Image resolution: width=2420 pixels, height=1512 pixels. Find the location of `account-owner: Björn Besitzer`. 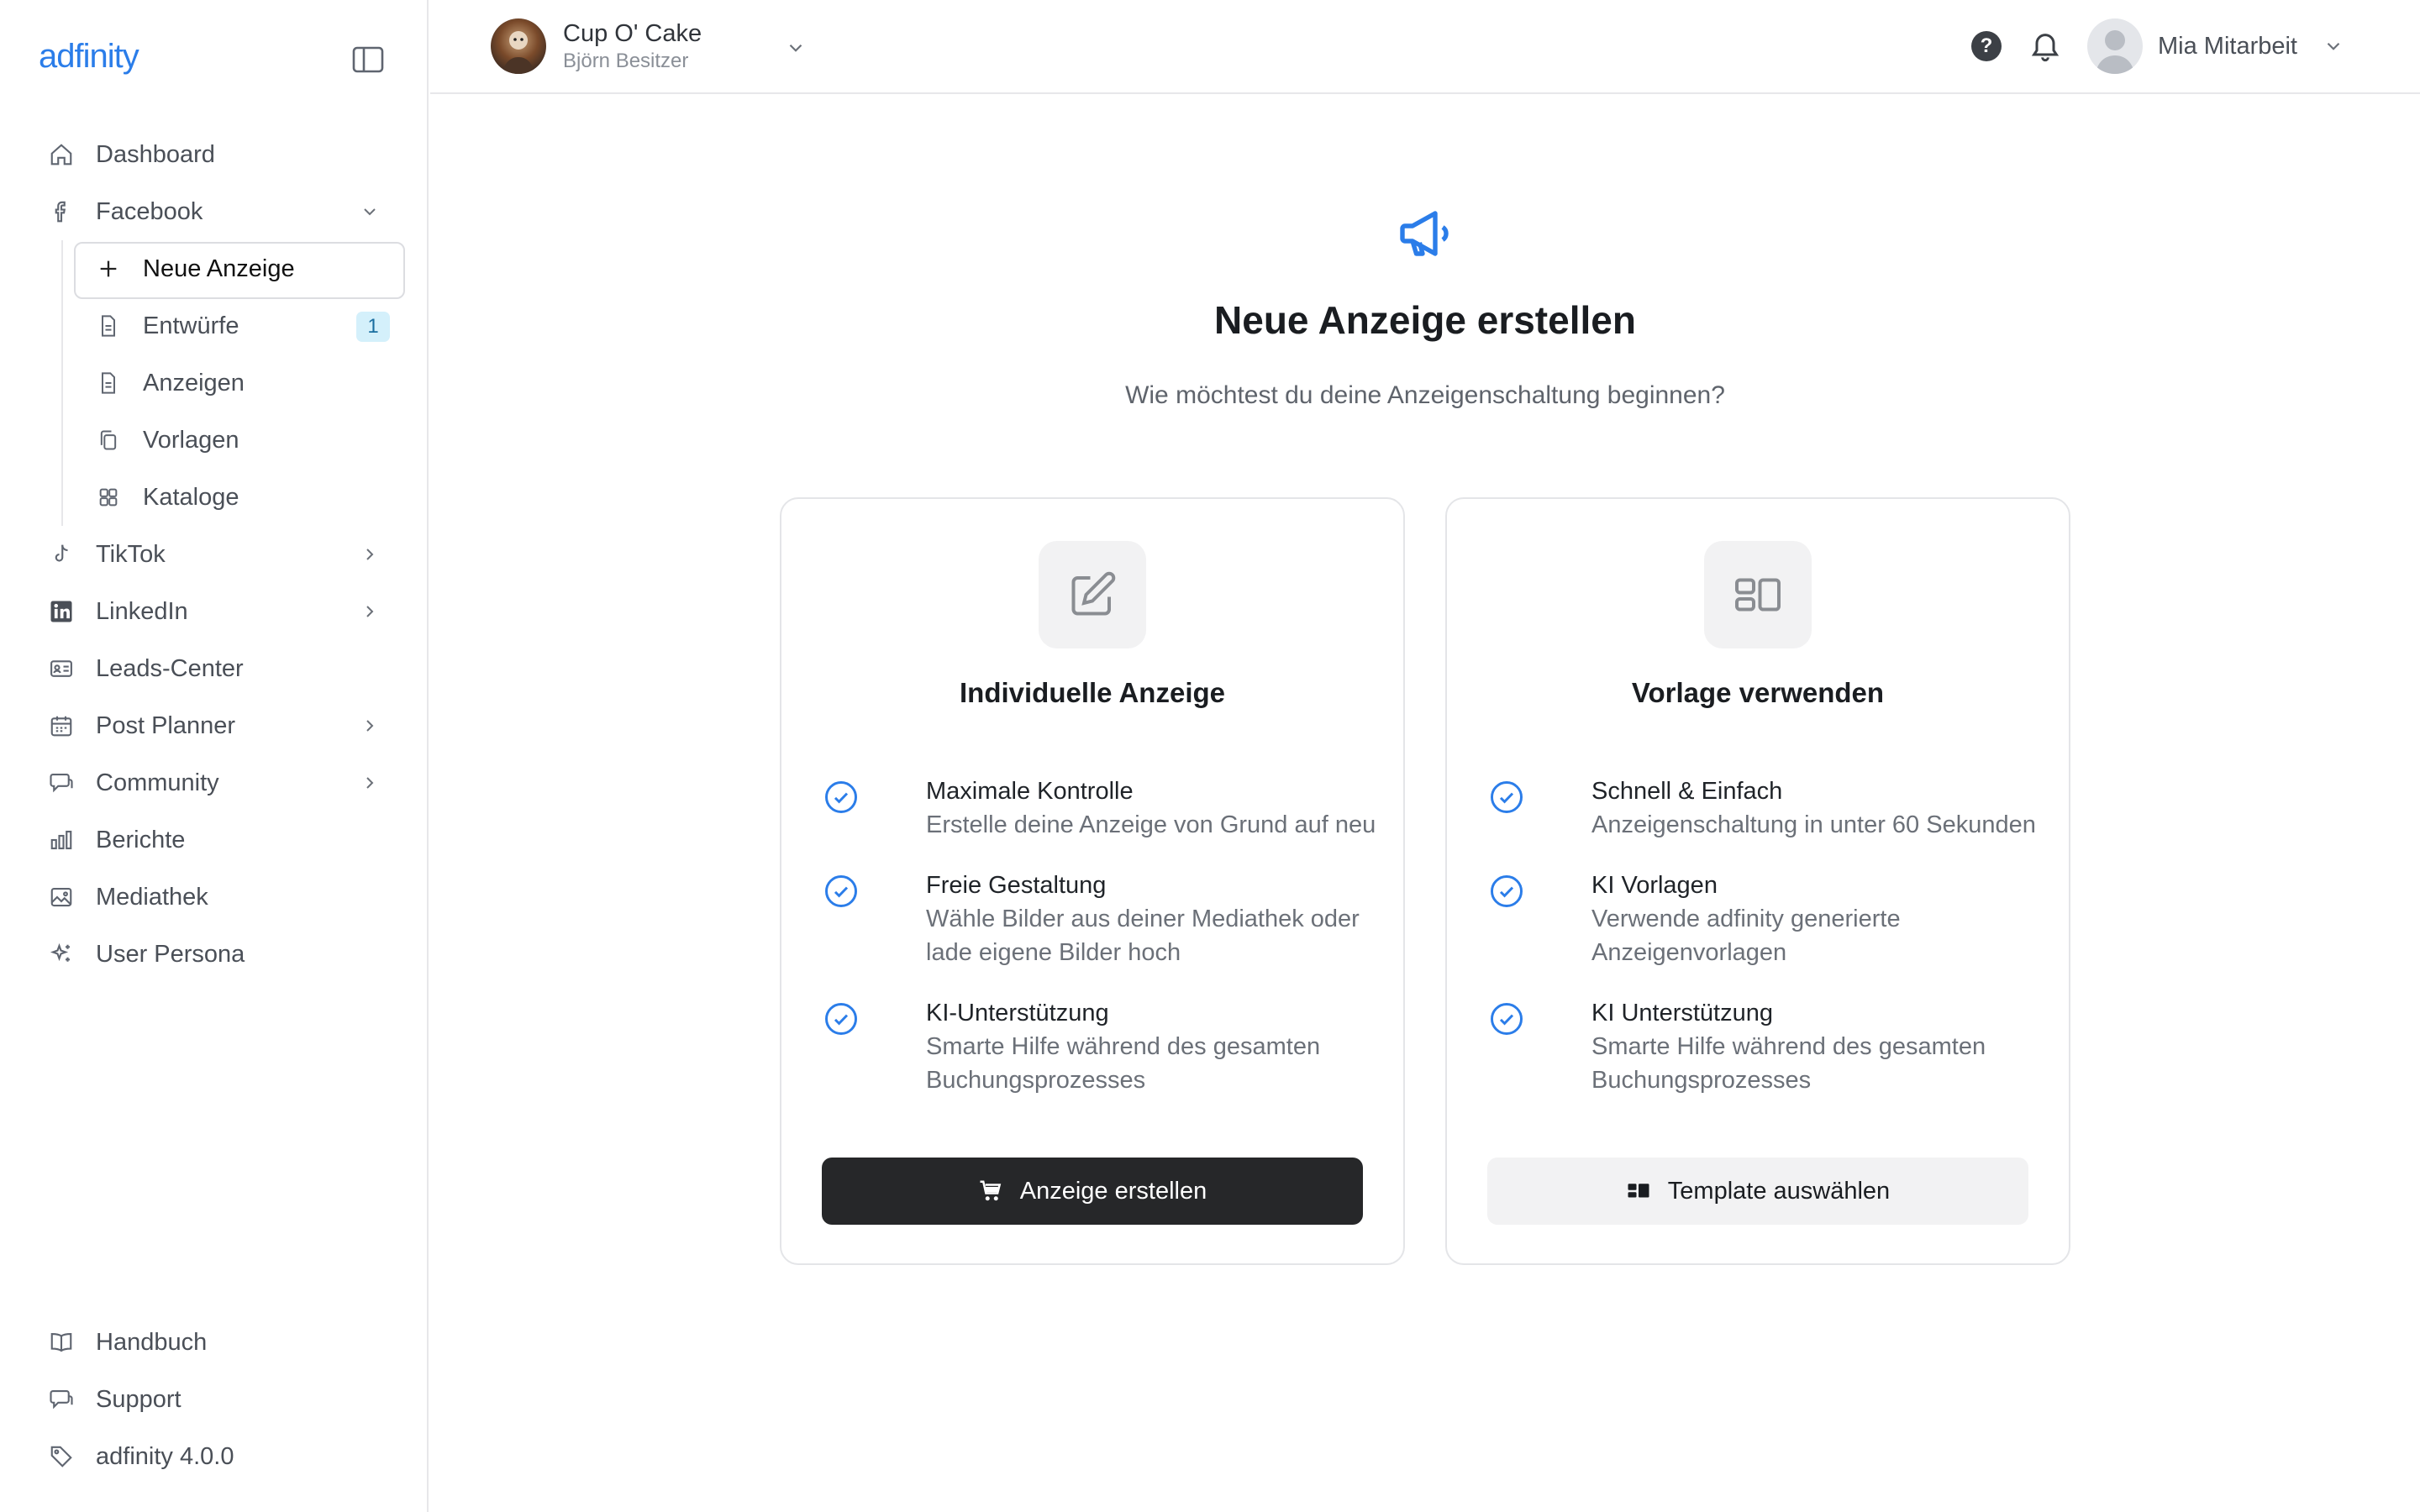

account-owner: Björn Besitzer is located at coordinates (626, 61).